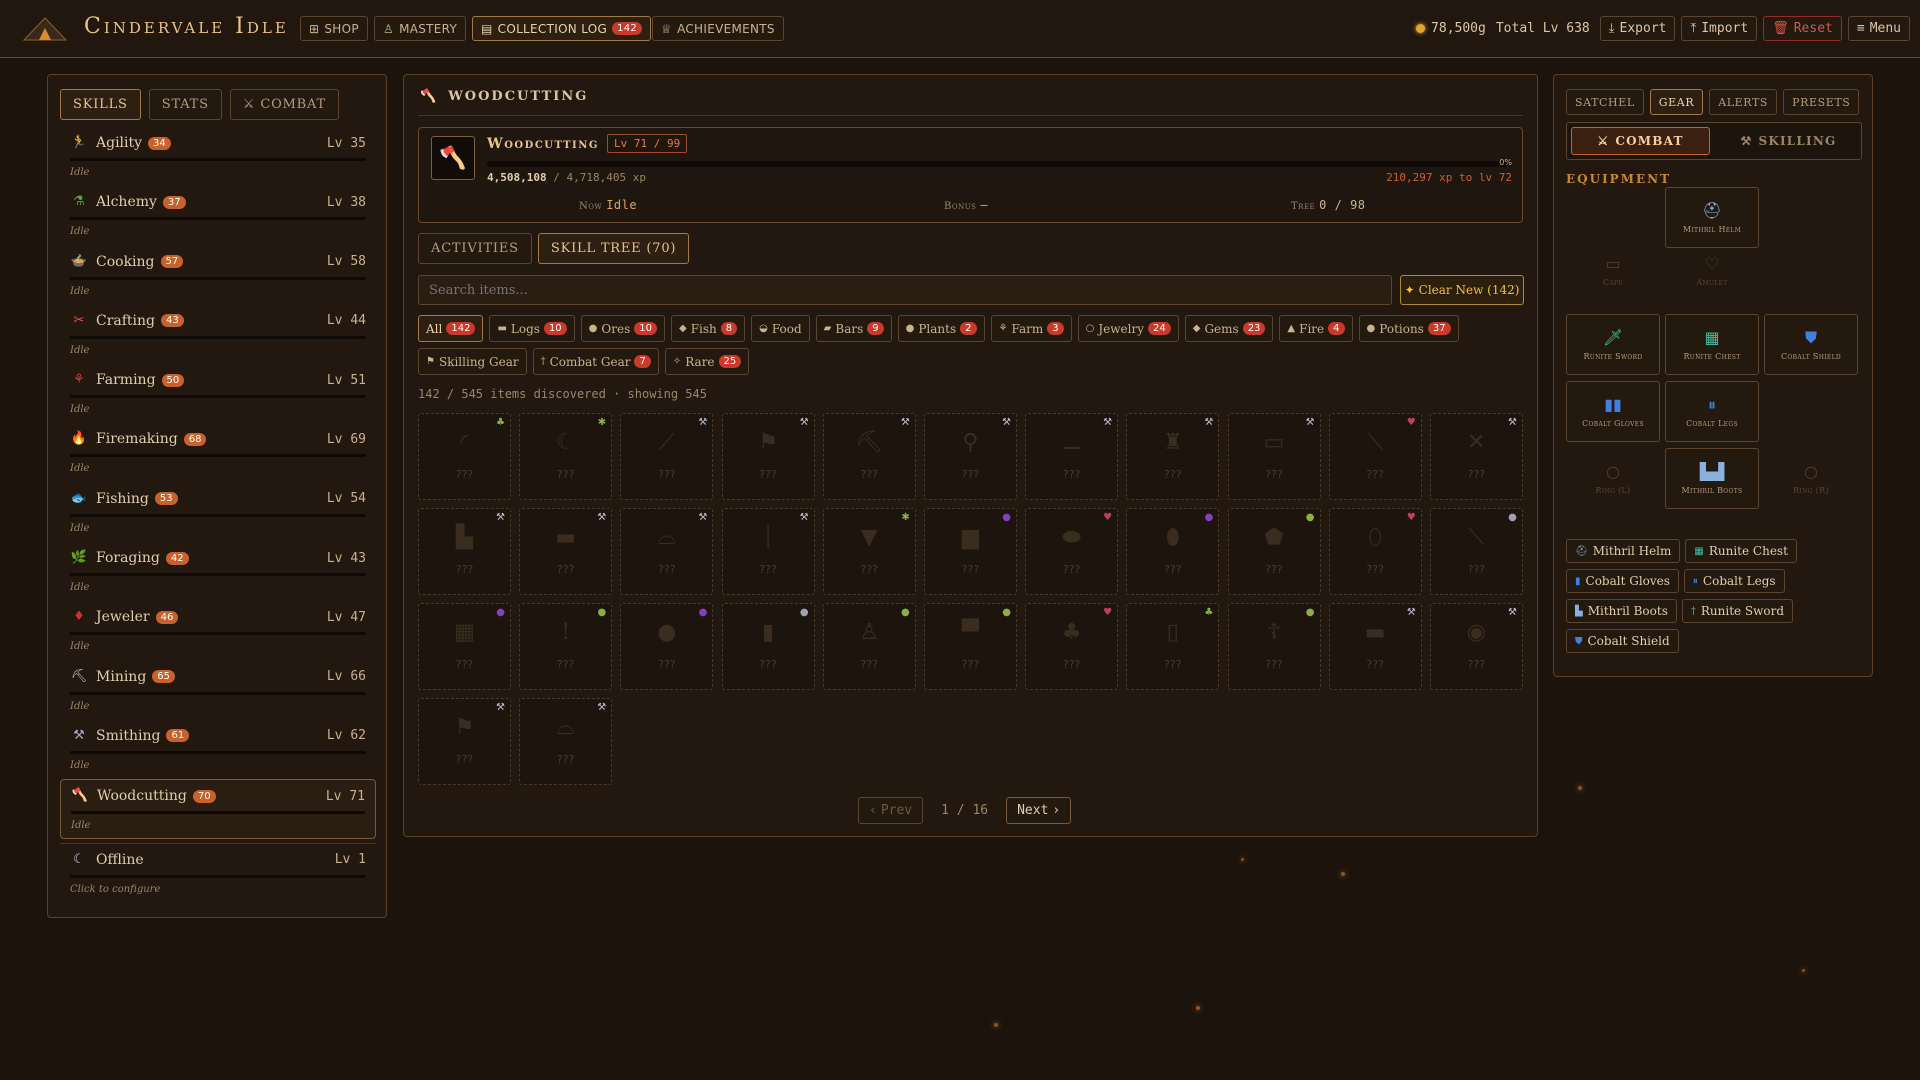  I want to click on item-cell: ▭ ⚒???, so click(1274, 456).